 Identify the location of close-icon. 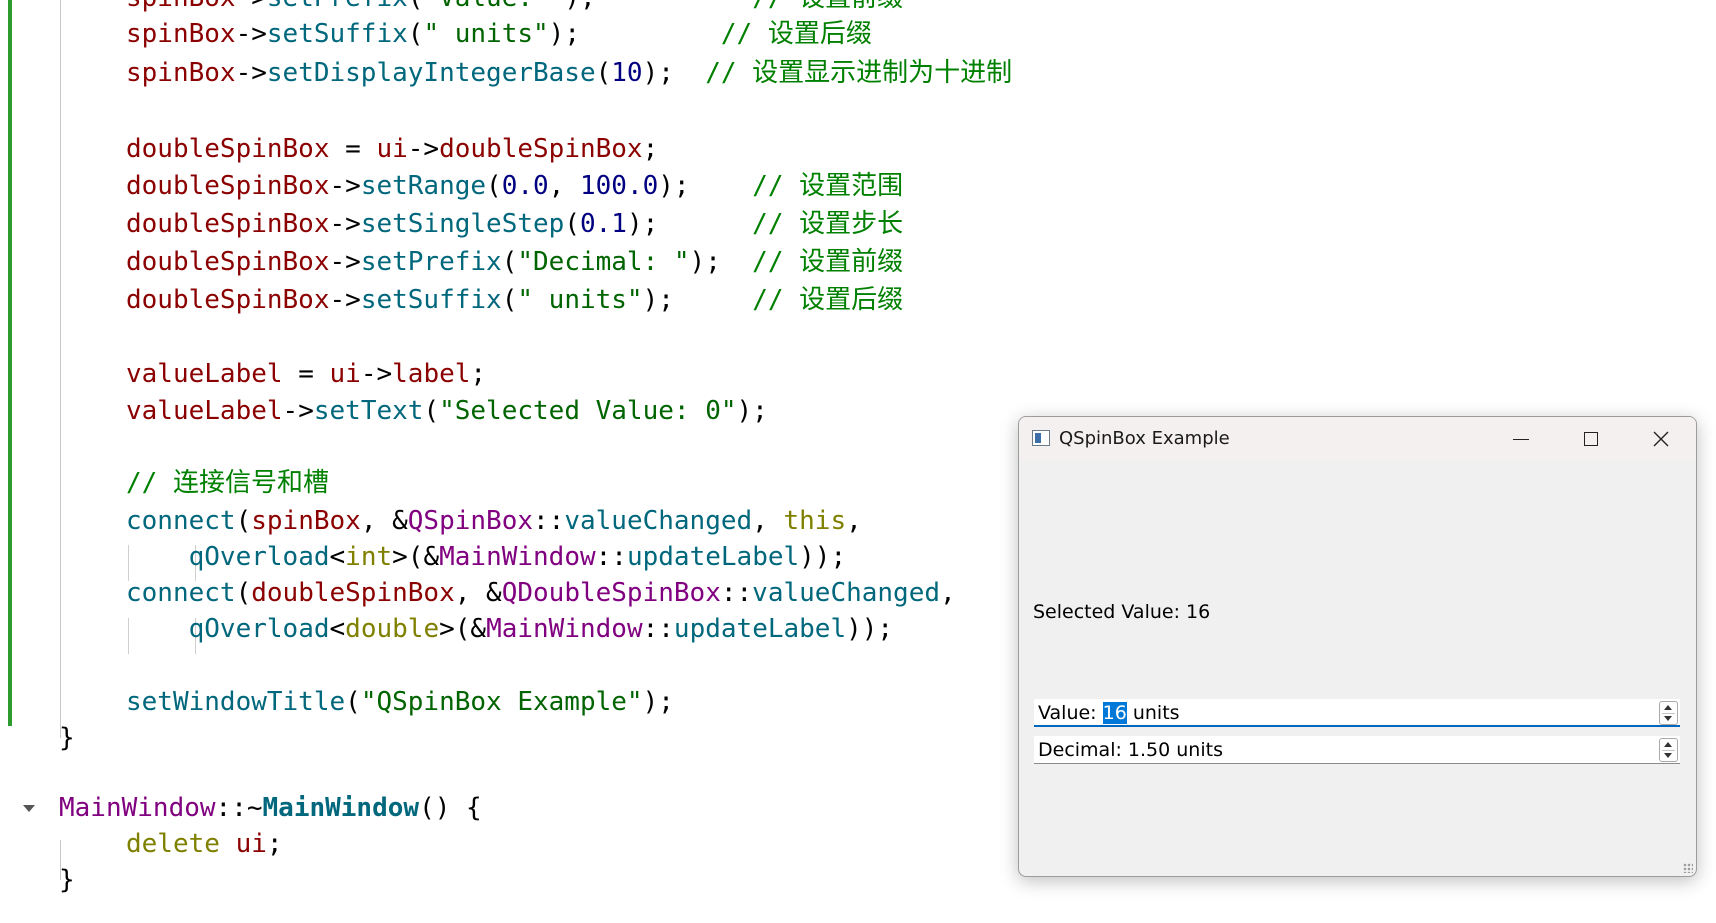
(1661, 439).